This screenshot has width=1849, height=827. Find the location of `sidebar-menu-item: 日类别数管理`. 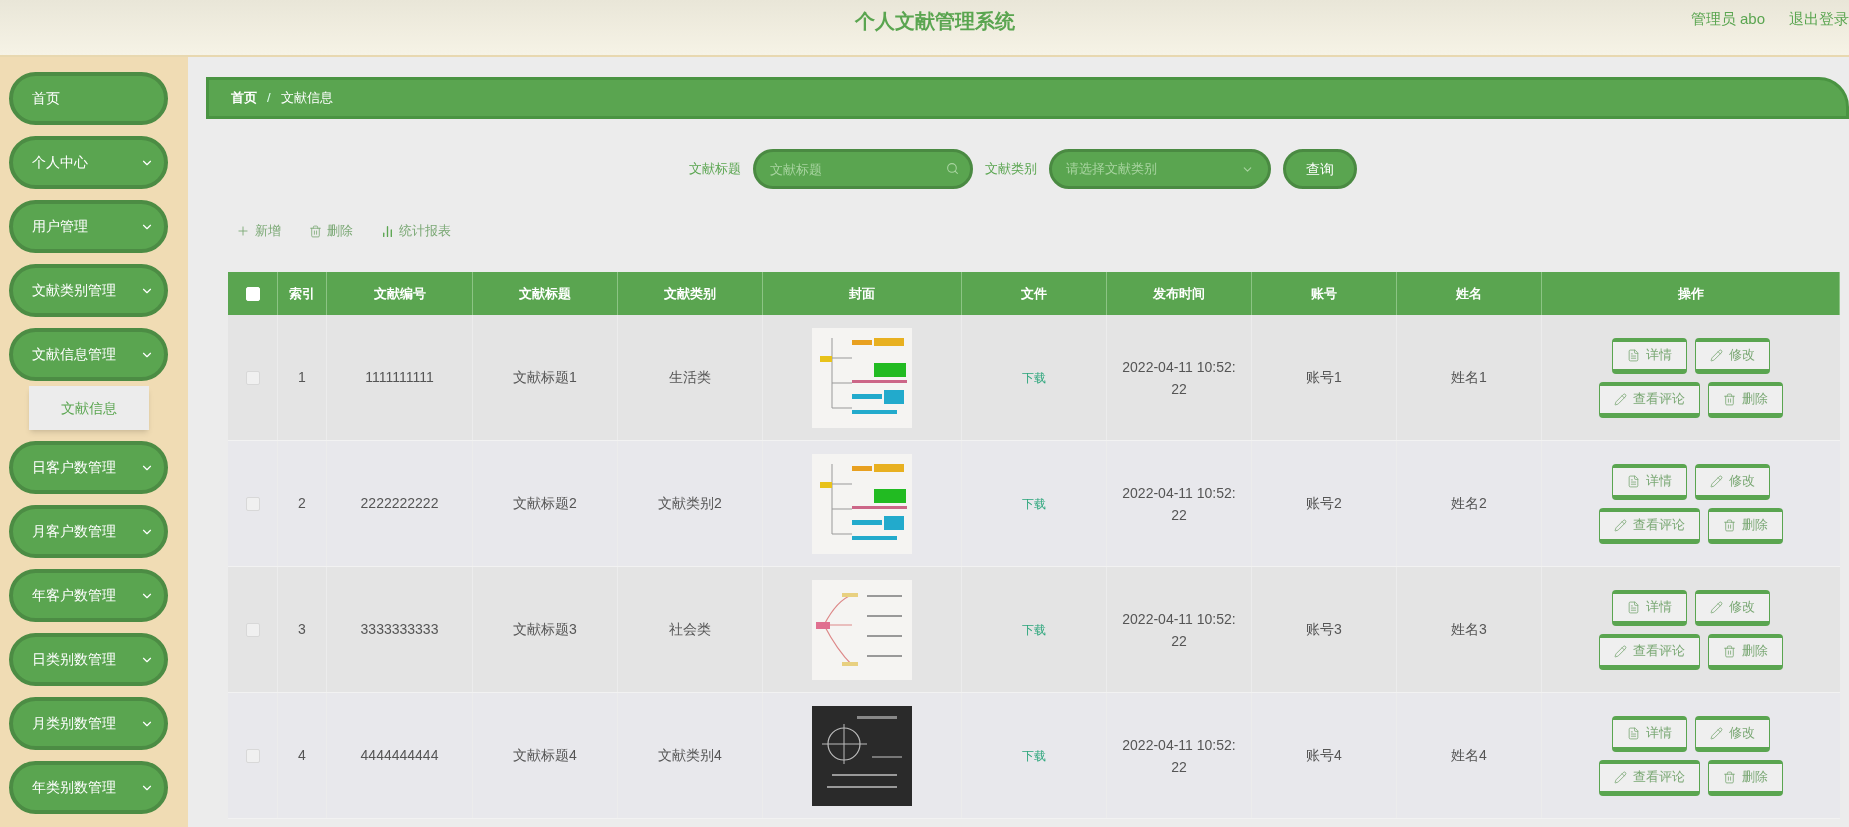

sidebar-menu-item: 日类别数管理 is located at coordinates (88, 659).